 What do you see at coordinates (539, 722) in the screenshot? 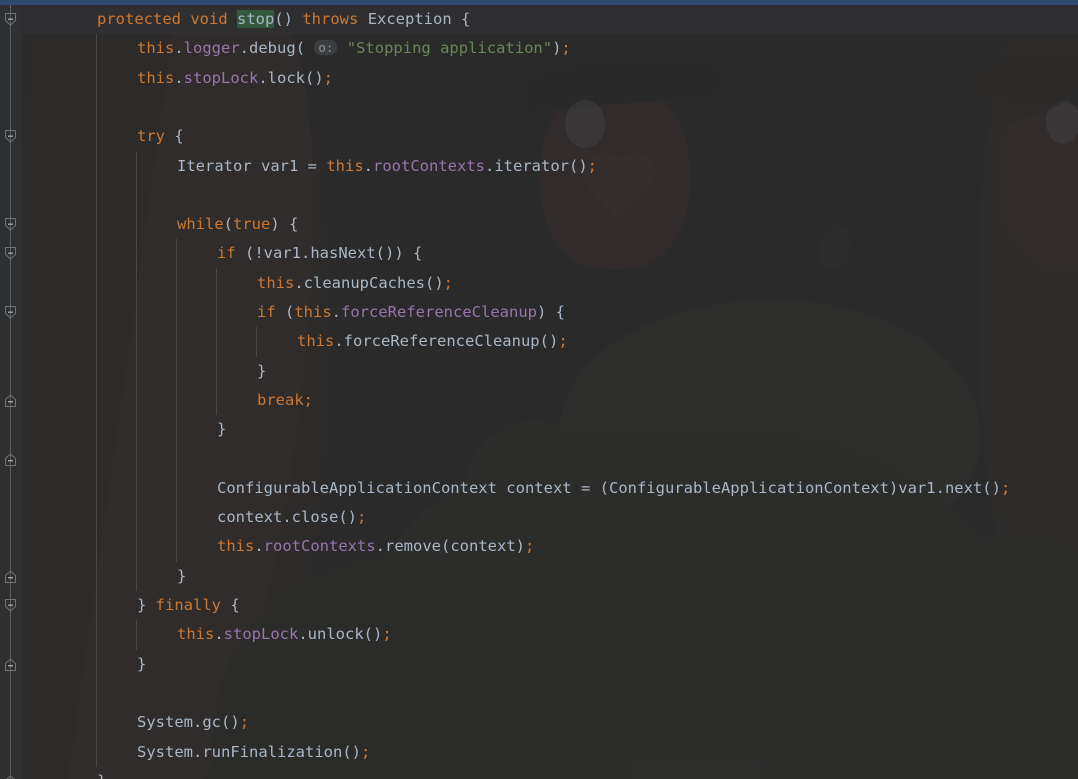
I see `code-line: System.gc();` at bounding box center [539, 722].